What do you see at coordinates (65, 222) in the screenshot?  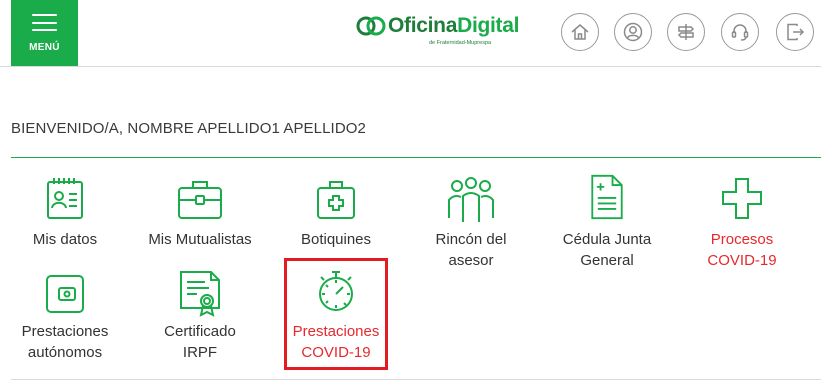 I see `tile-mis-datos: Mis datos` at bounding box center [65, 222].